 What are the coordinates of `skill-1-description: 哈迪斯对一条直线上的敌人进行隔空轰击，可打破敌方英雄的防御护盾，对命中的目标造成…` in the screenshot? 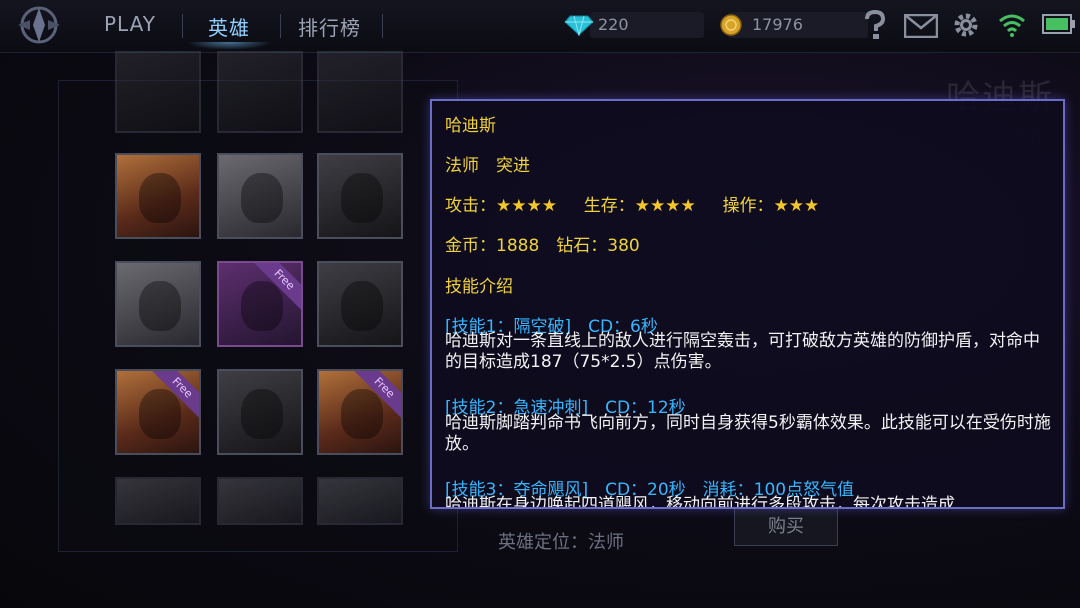 It's located at (742, 351).